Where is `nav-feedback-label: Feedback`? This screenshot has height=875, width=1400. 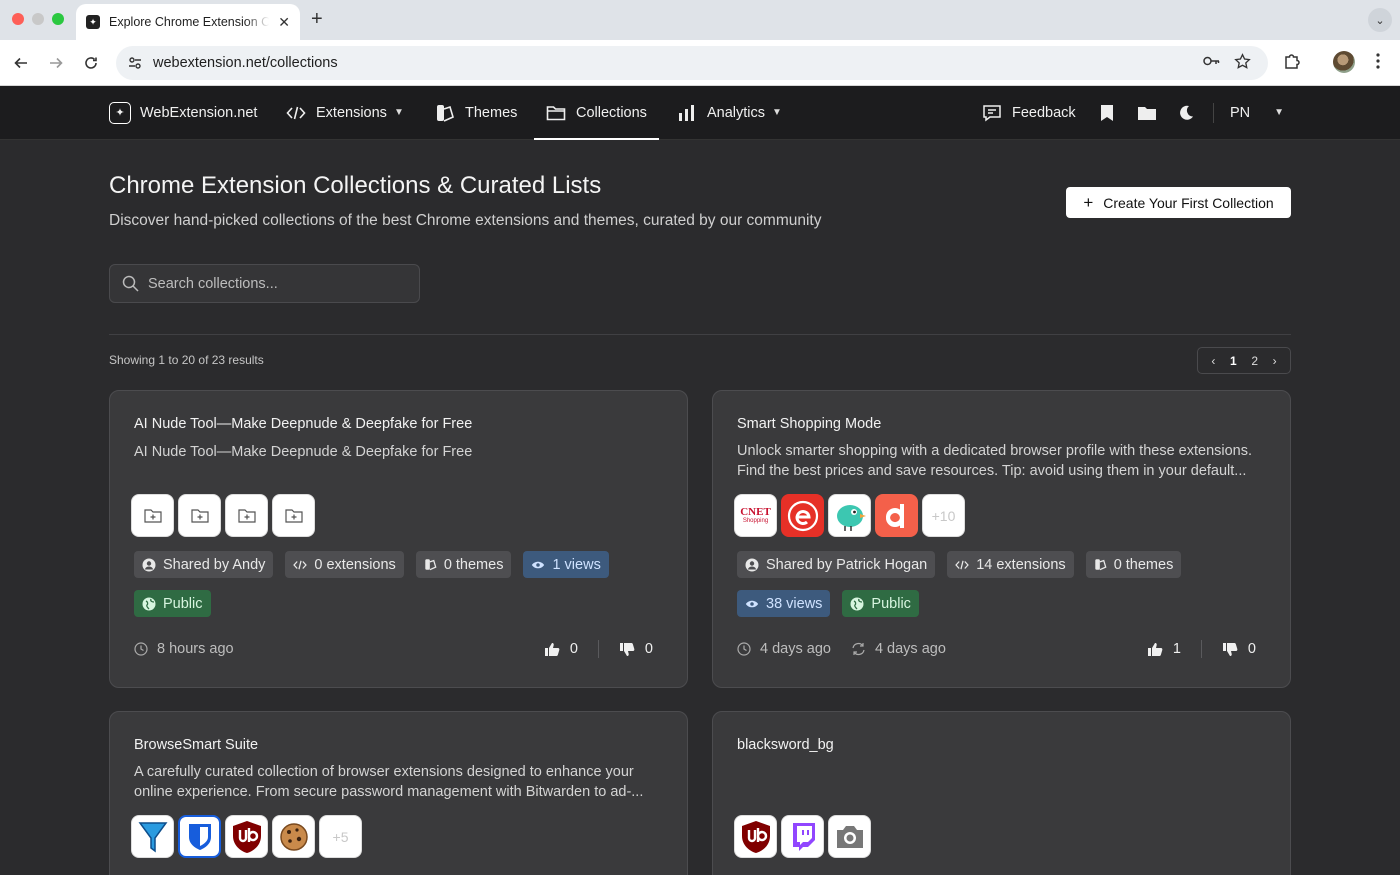 nav-feedback-label: Feedback is located at coordinates (1044, 112).